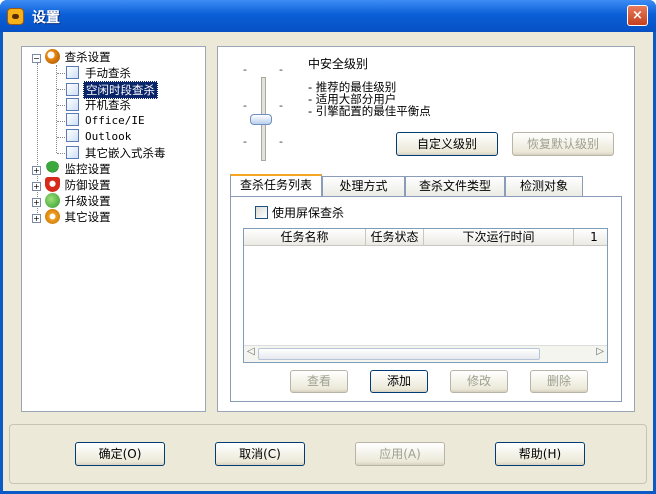 Image resolution: width=656 pixels, height=494 pixels. What do you see at coordinates (544, 186) in the screenshot?
I see `tab-detect-objects: 检测对象` at bounding box center [544, 186].